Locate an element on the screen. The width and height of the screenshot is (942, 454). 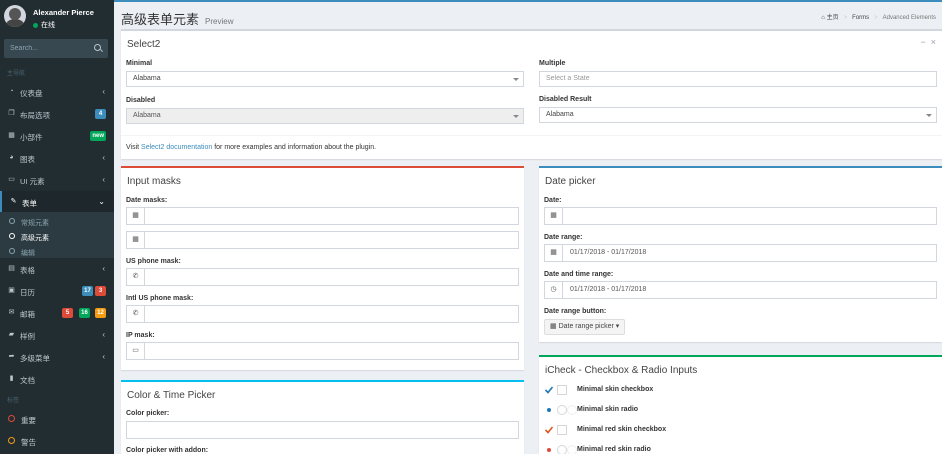
sidebar-item-label: 图表 is located at coordinates (27, 159).